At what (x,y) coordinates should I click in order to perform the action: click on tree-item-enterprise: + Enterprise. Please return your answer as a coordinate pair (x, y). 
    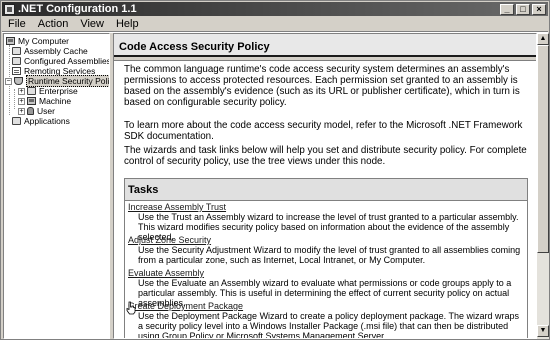
    Looking at the image, I should click on (48, 91).